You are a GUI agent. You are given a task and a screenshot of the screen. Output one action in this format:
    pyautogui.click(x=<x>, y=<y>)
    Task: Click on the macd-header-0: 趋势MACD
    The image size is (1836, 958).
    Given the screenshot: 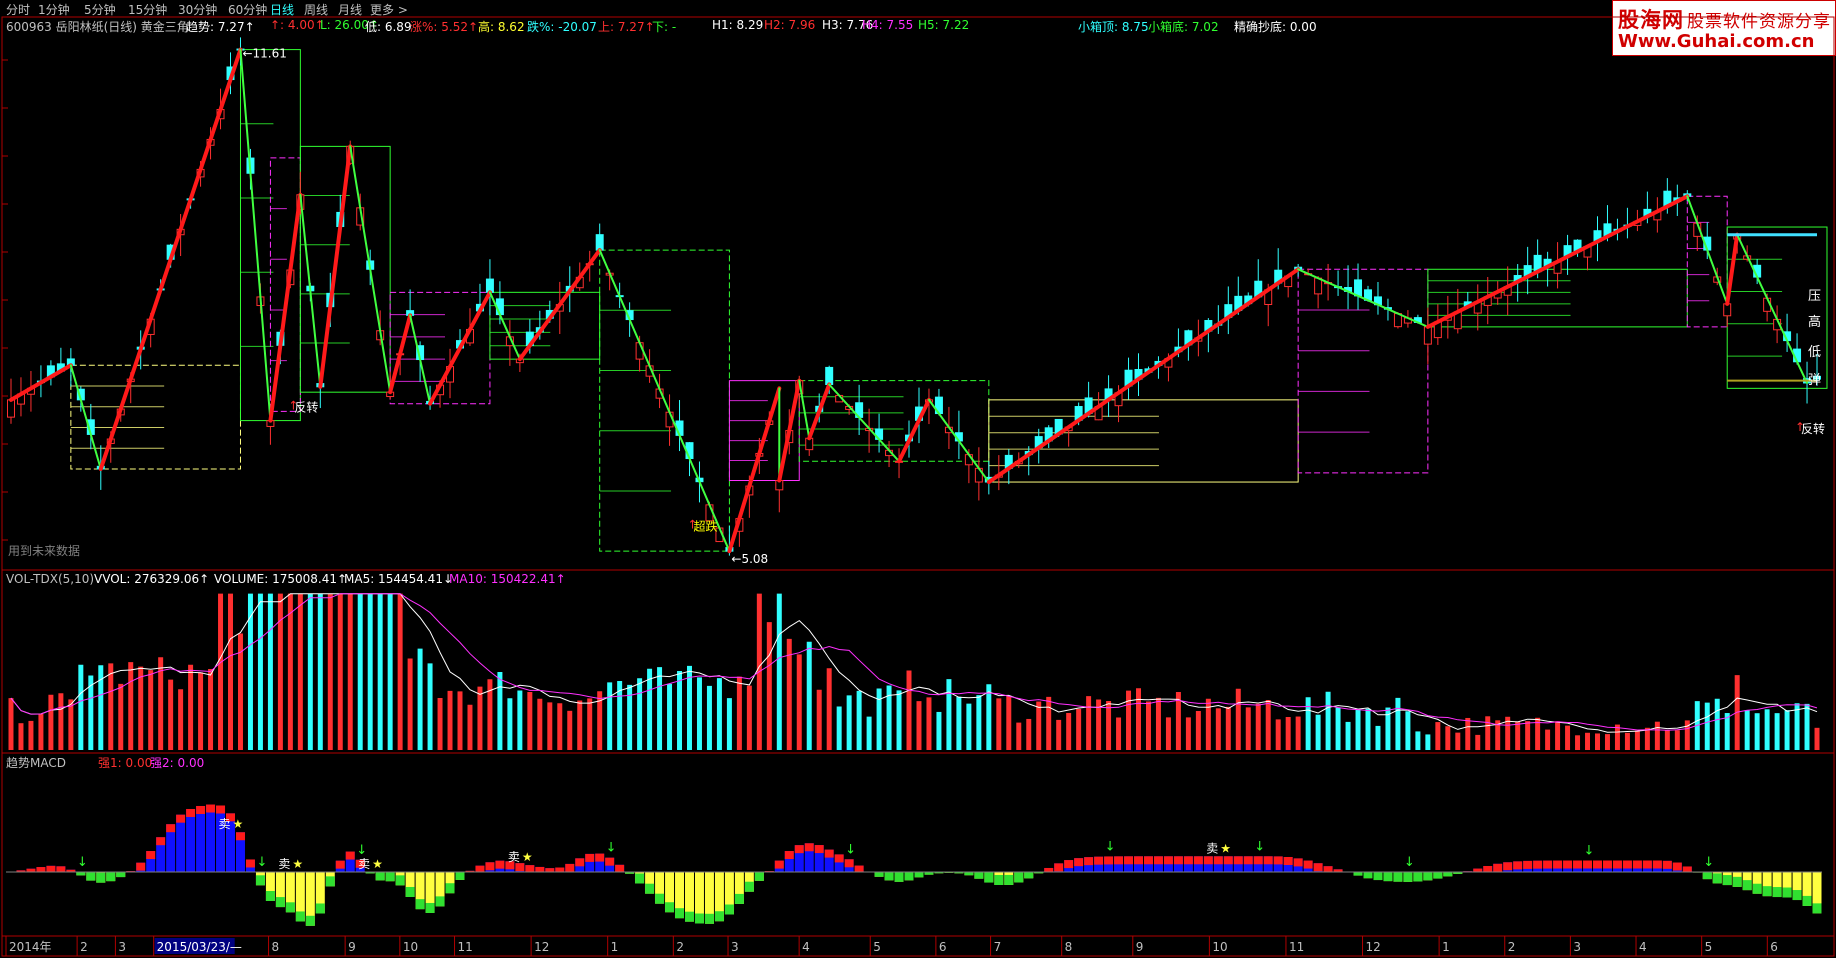 What is the action you would take?
    pyautogui.click(x=36, y=763)
    